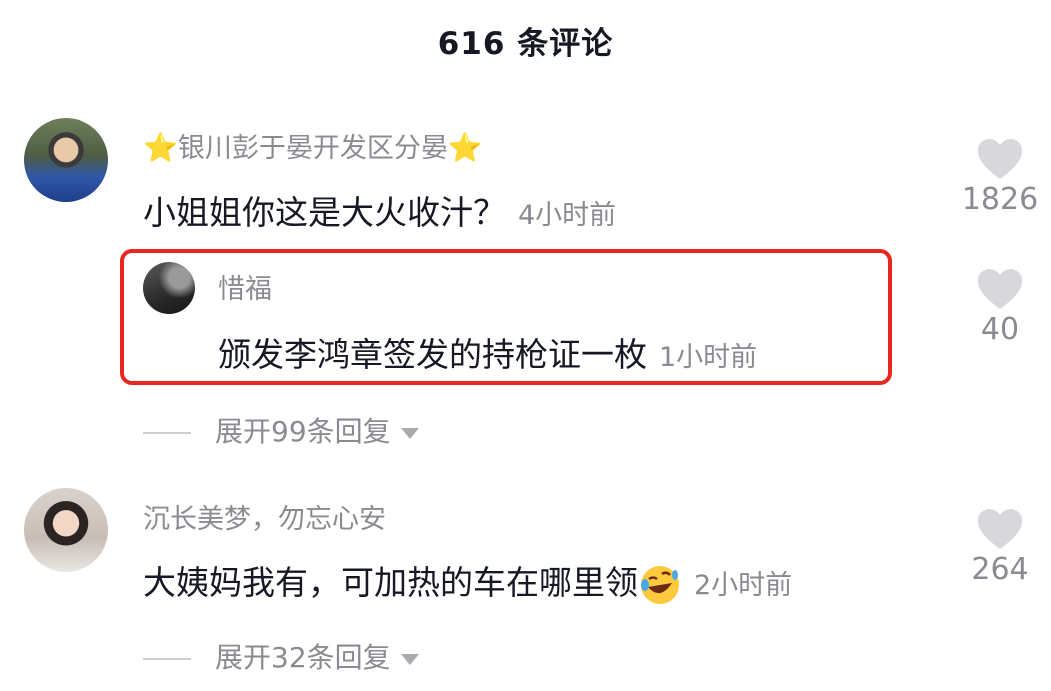 Image resolution: width=1051 pixels, height=691 pixels. Describe the element at coordinates (660, 584) in the screenshot. I see `rolling-laughing-emoji` at that location.